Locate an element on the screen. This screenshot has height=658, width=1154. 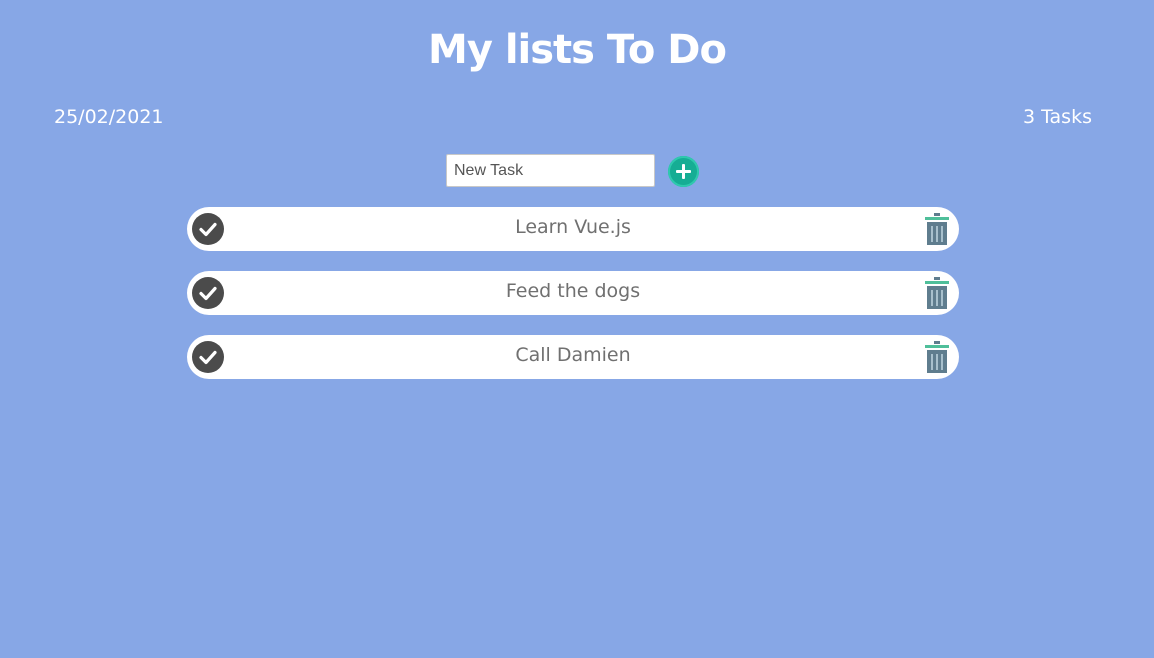
todo-item: Feed the dogs is located at coordinates (573, 293).